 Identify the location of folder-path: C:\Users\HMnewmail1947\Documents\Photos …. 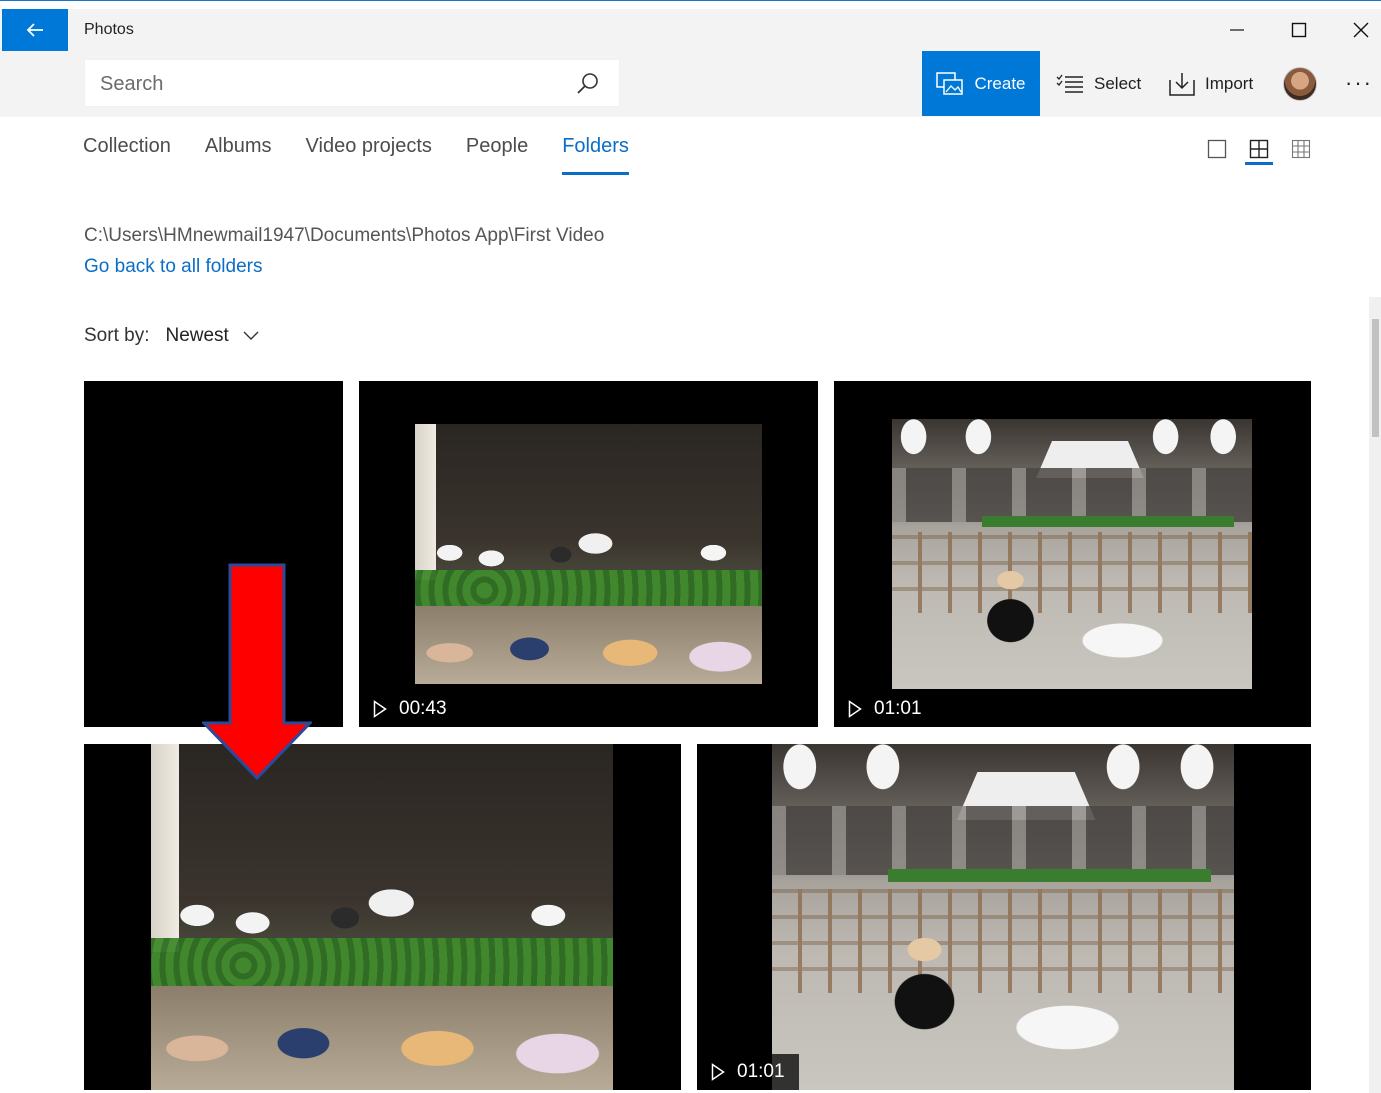
(344, 235).